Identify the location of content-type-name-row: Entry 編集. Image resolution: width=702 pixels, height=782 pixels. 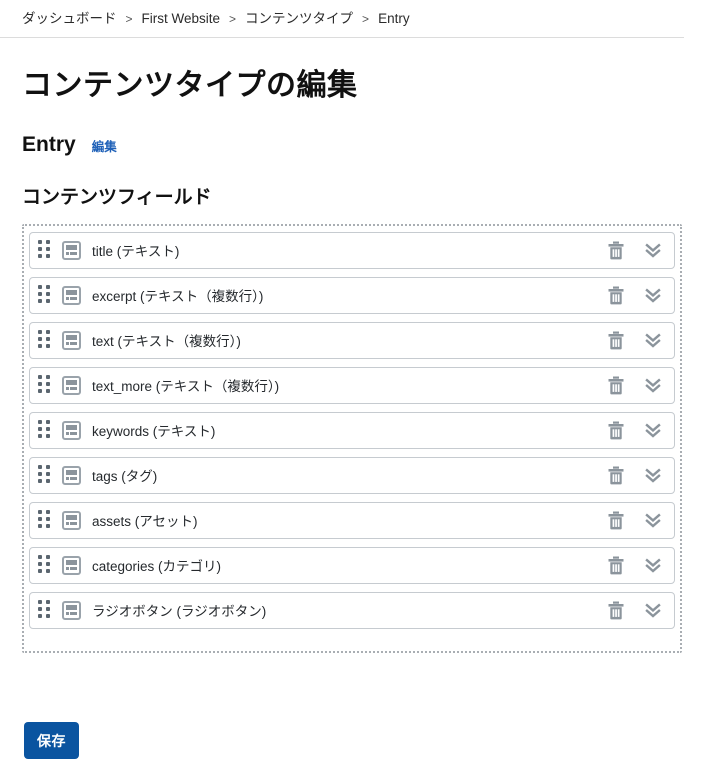
(362, 144).